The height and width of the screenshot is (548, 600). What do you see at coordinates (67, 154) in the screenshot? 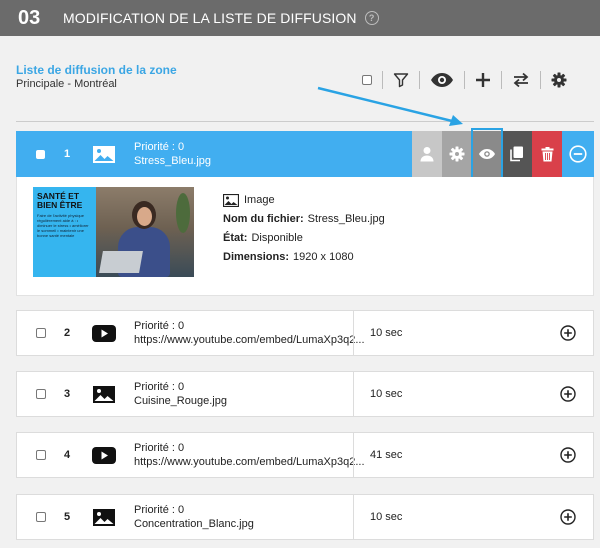
I see `item-number: 1` at bounding box center [67, 154].